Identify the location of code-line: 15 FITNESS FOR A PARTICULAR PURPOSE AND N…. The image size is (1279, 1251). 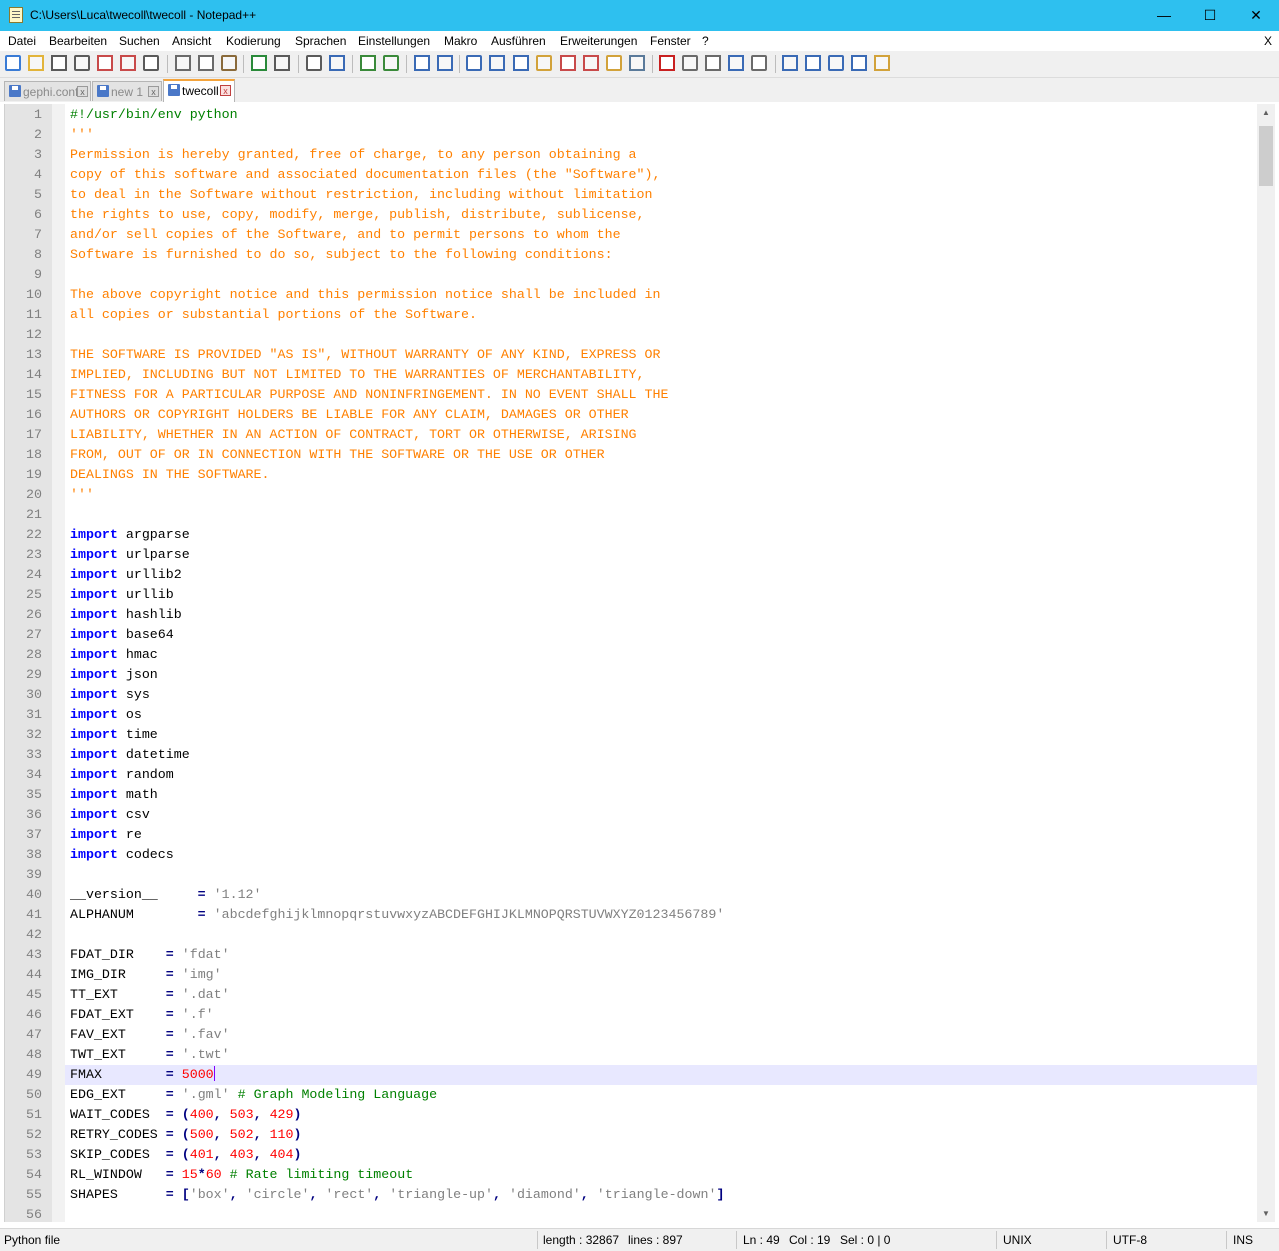
(642, 395).